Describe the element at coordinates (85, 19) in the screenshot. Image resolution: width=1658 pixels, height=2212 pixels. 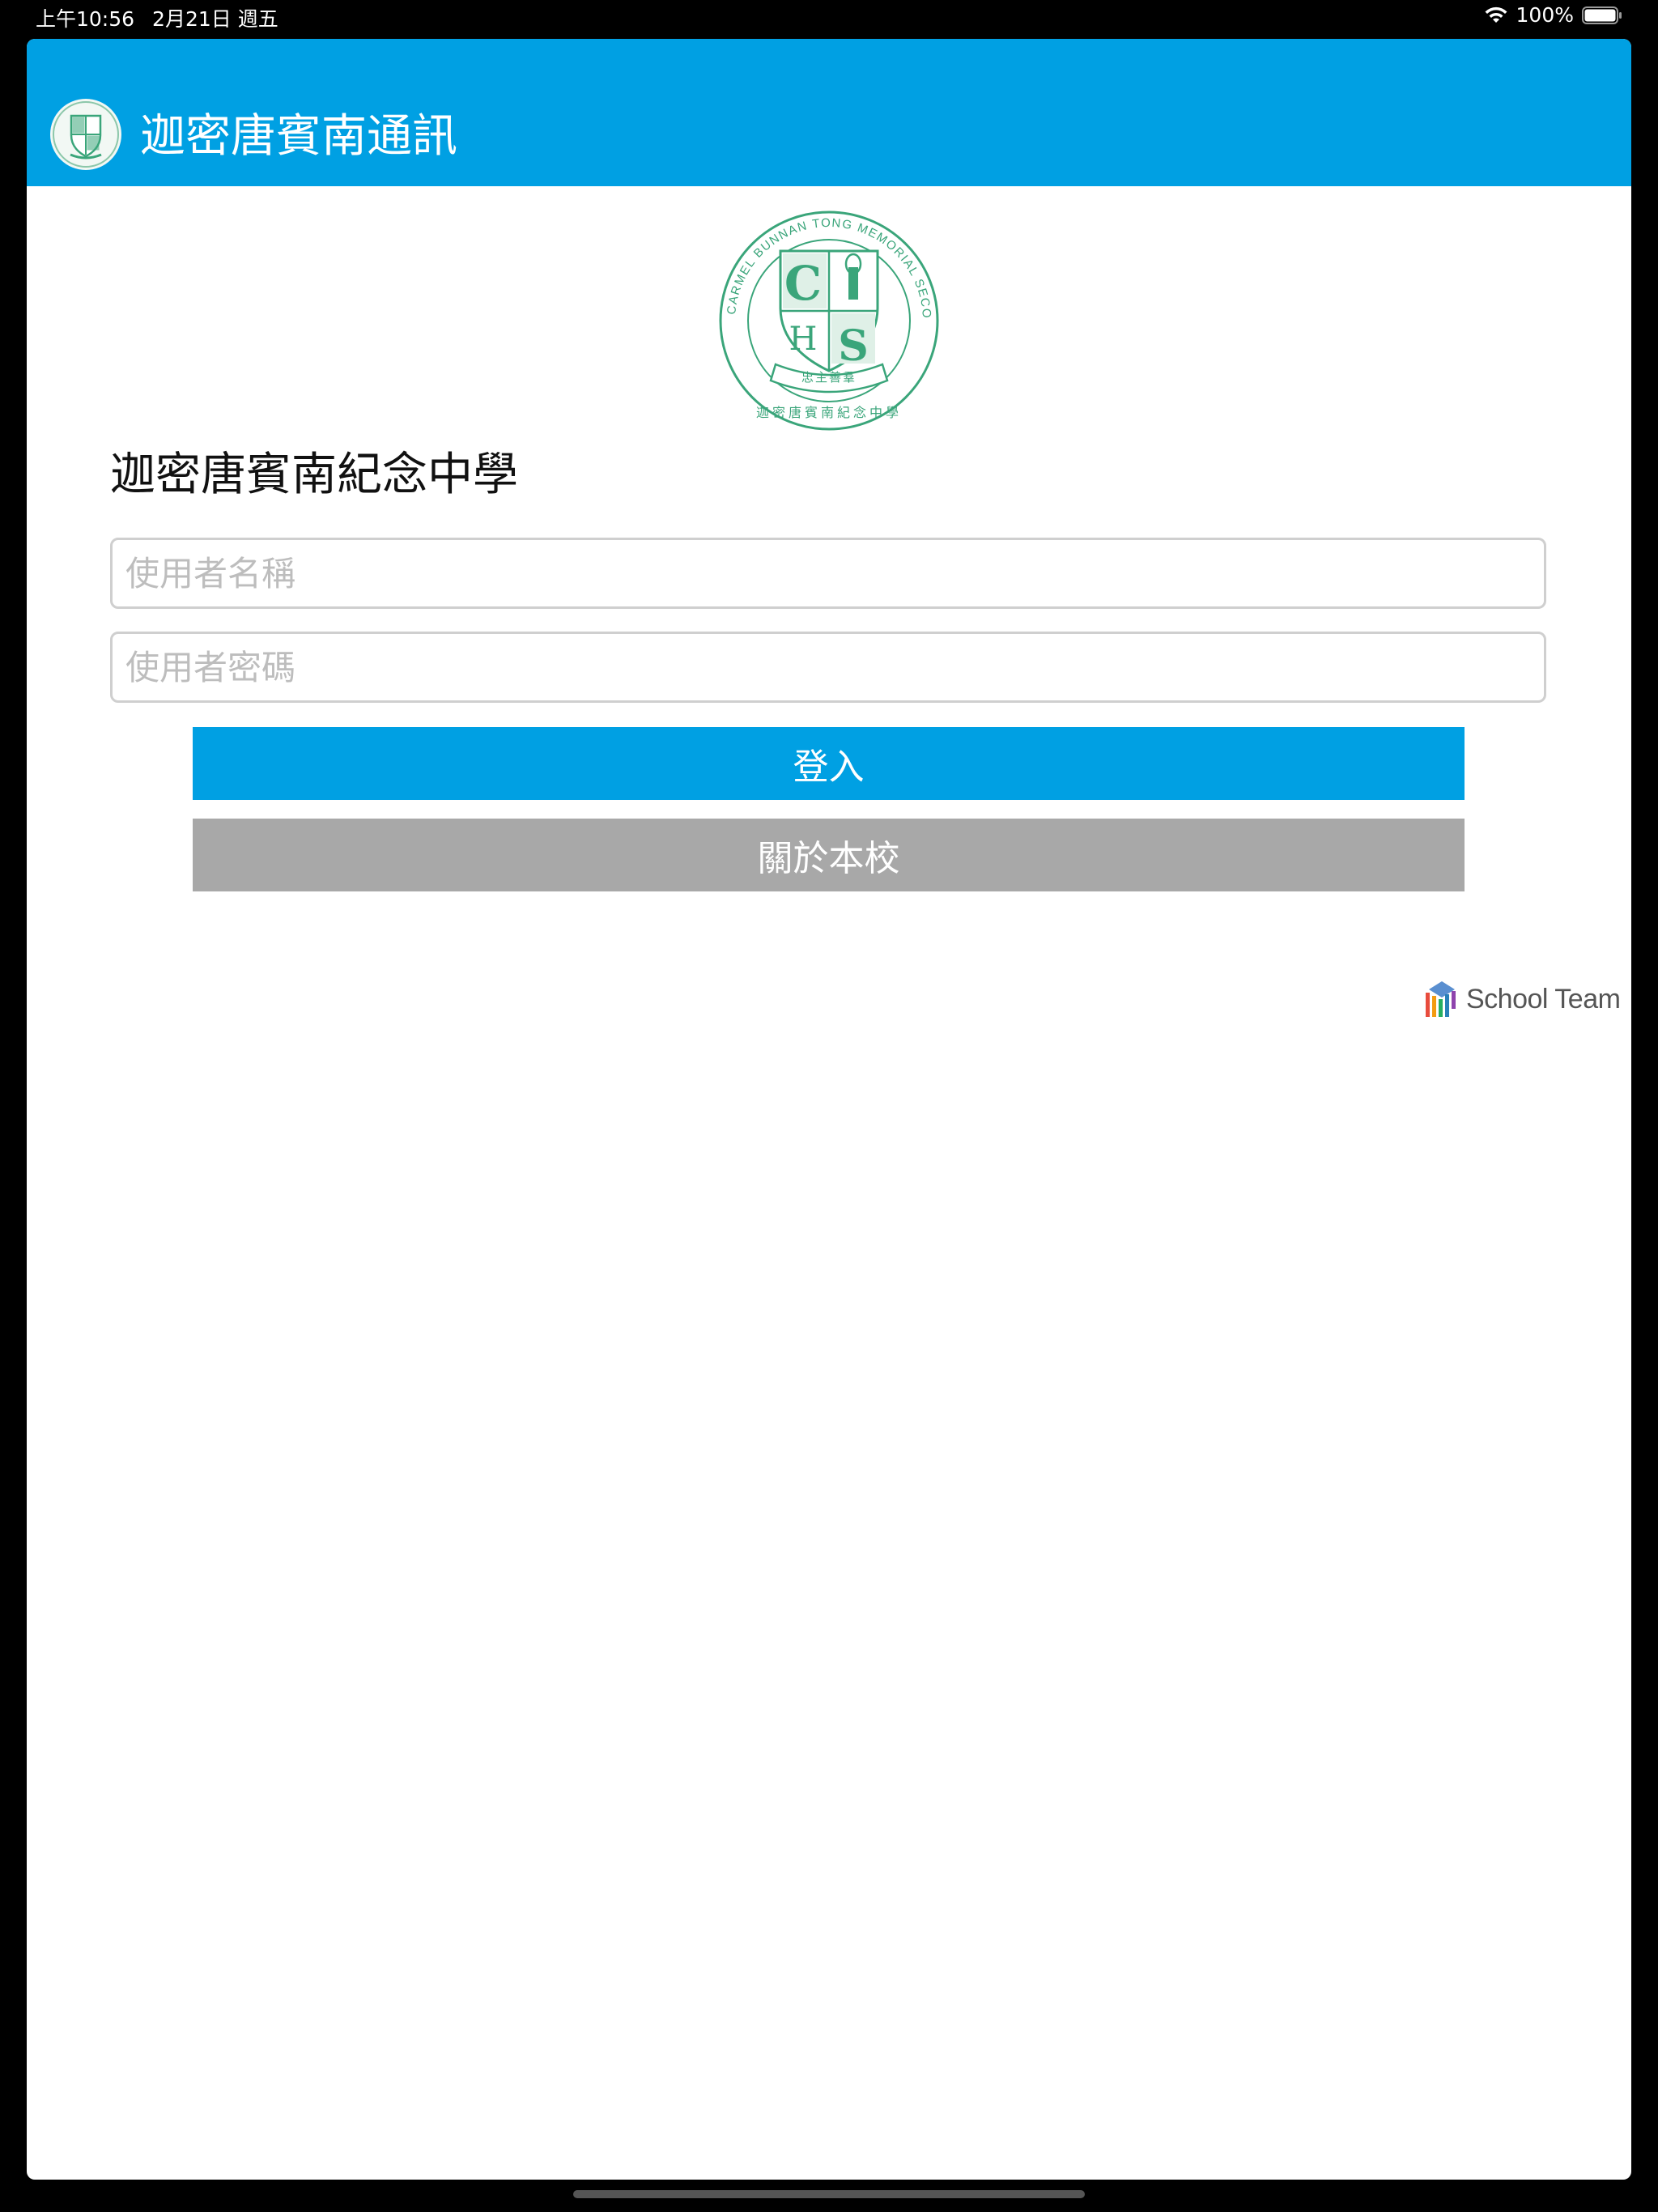
I see `status-time: 上午10:56` at that location.